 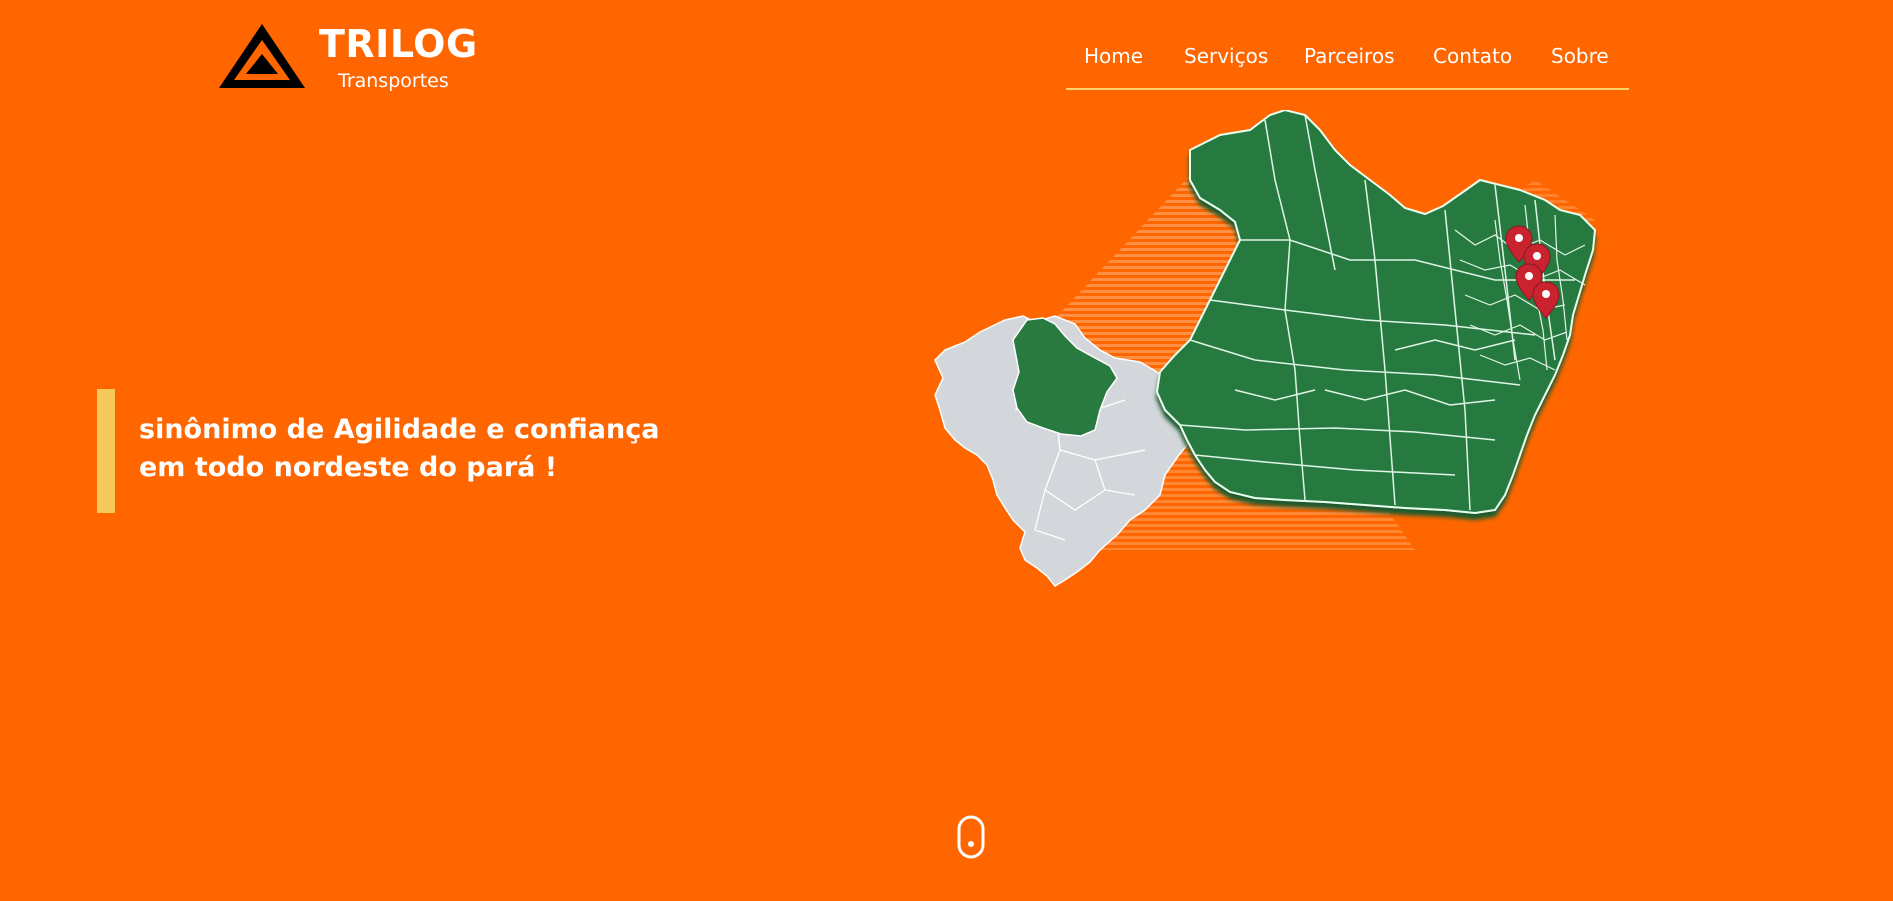 I want to click on brand-name: TRILOG, so click(x=398, y=44).